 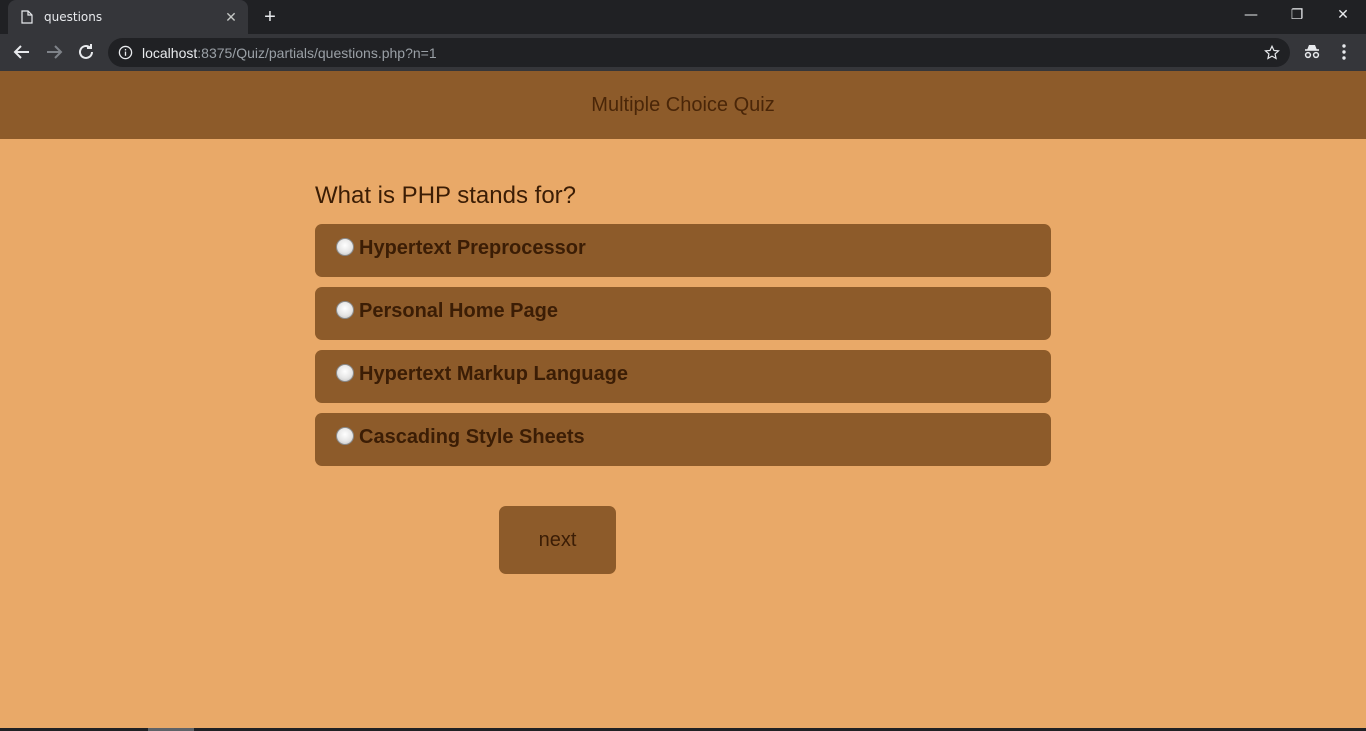 What do you see at coordinates (1297, 15) in the screenshot?
I see `restore-window-button: ❐` at bounding box center [1297, 15].